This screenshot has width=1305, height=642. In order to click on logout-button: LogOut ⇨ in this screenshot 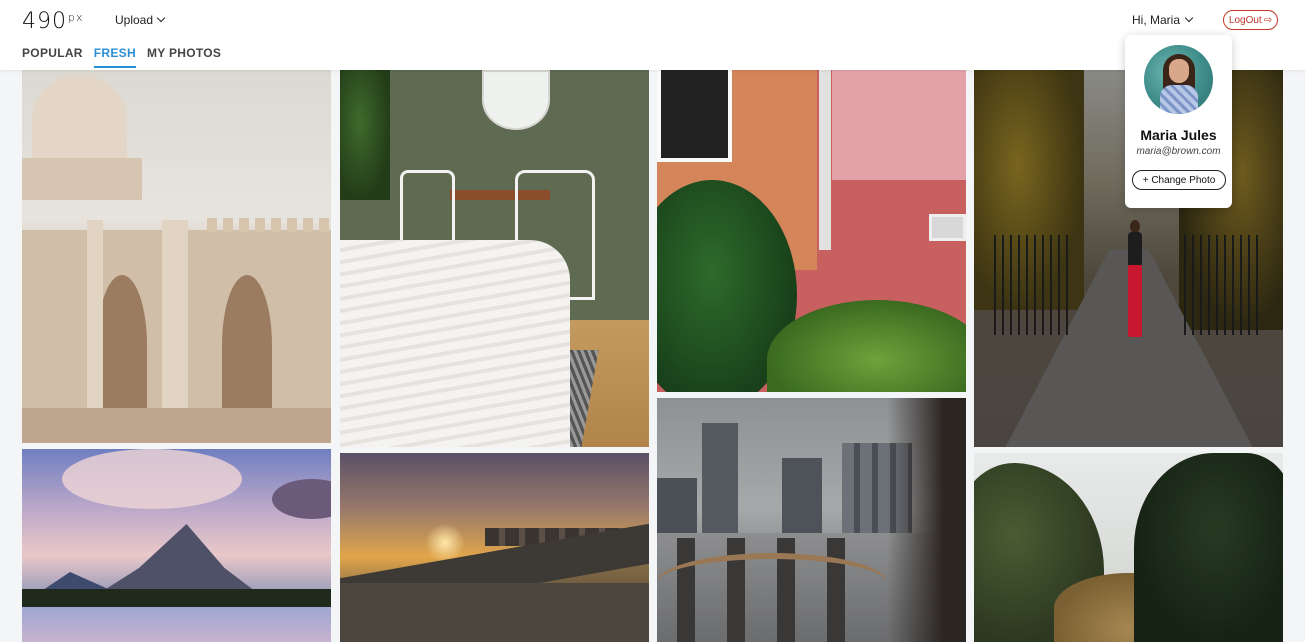, I will do `click(1250, 20)`.